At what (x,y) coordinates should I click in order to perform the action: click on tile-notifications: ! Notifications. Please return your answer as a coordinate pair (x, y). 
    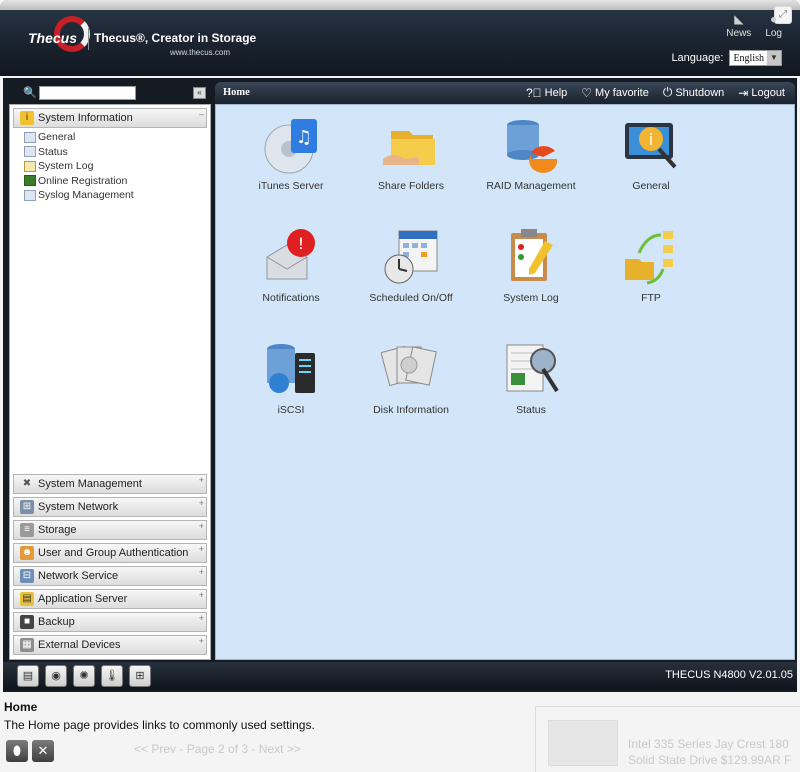
    Looking at the image, I should click on (291, 265).